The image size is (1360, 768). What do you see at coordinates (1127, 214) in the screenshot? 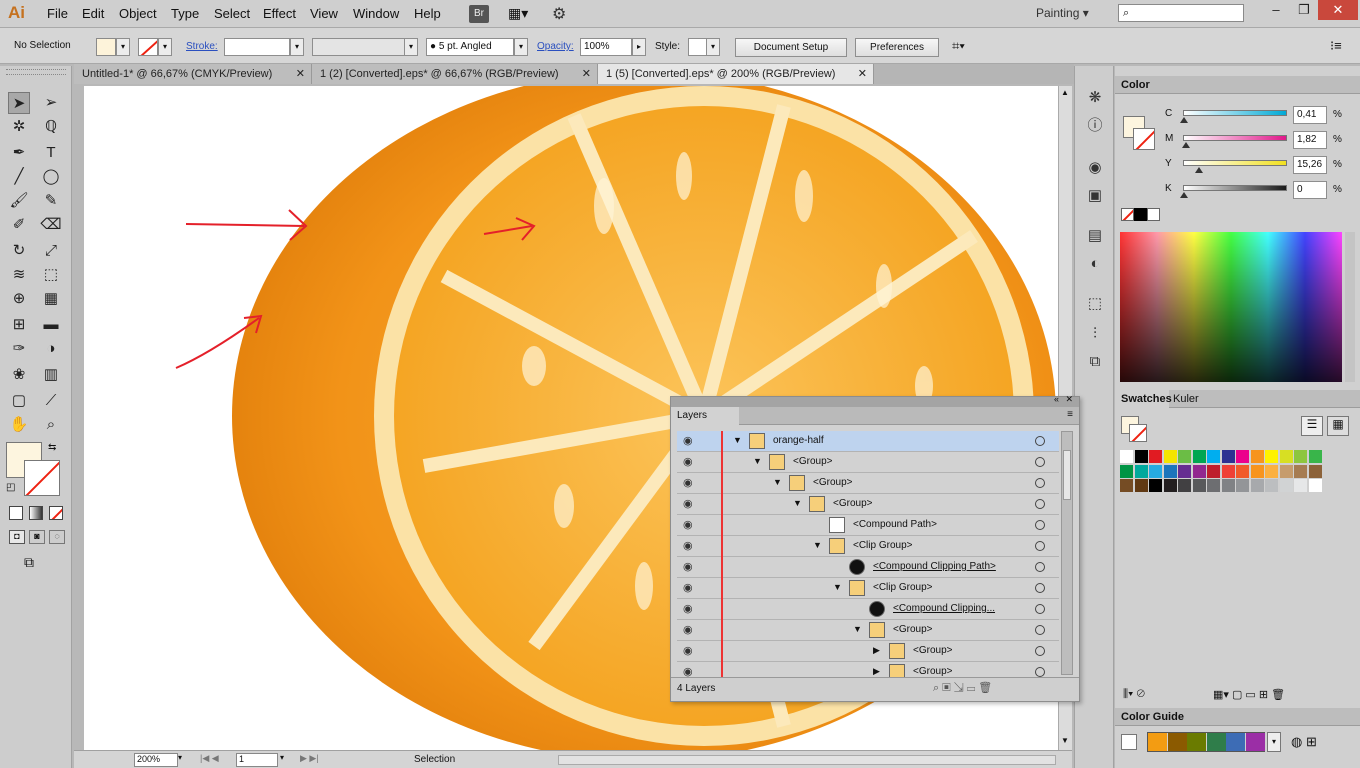
I see `none-color-box` at bounding box center [1127, 214].